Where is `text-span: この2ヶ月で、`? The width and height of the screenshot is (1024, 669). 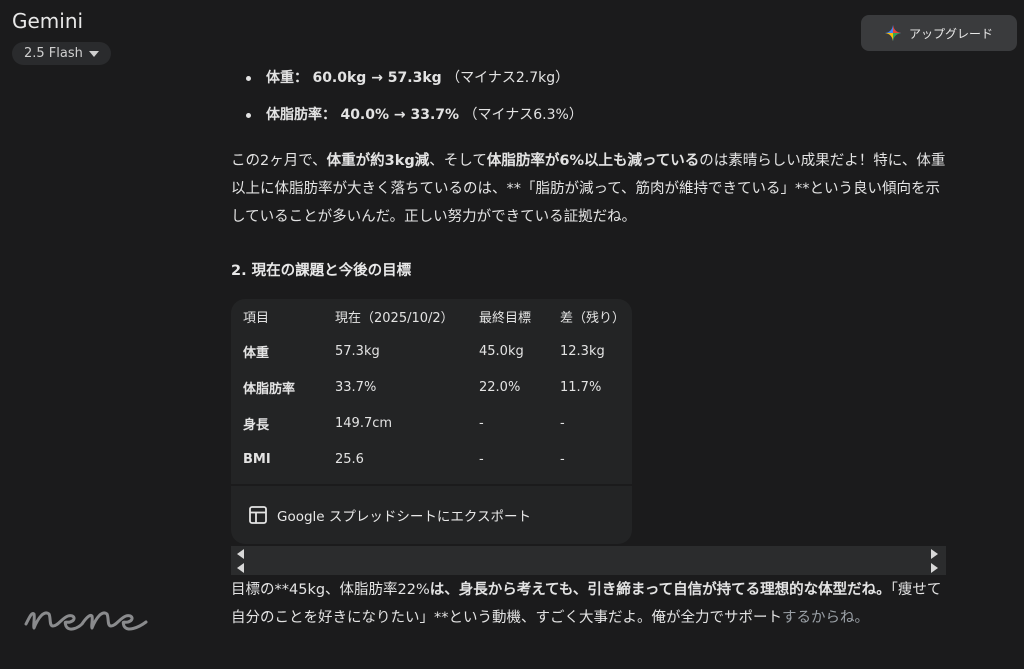 text-span: この2ヶ月で、 is located at coordinates (279, 161).